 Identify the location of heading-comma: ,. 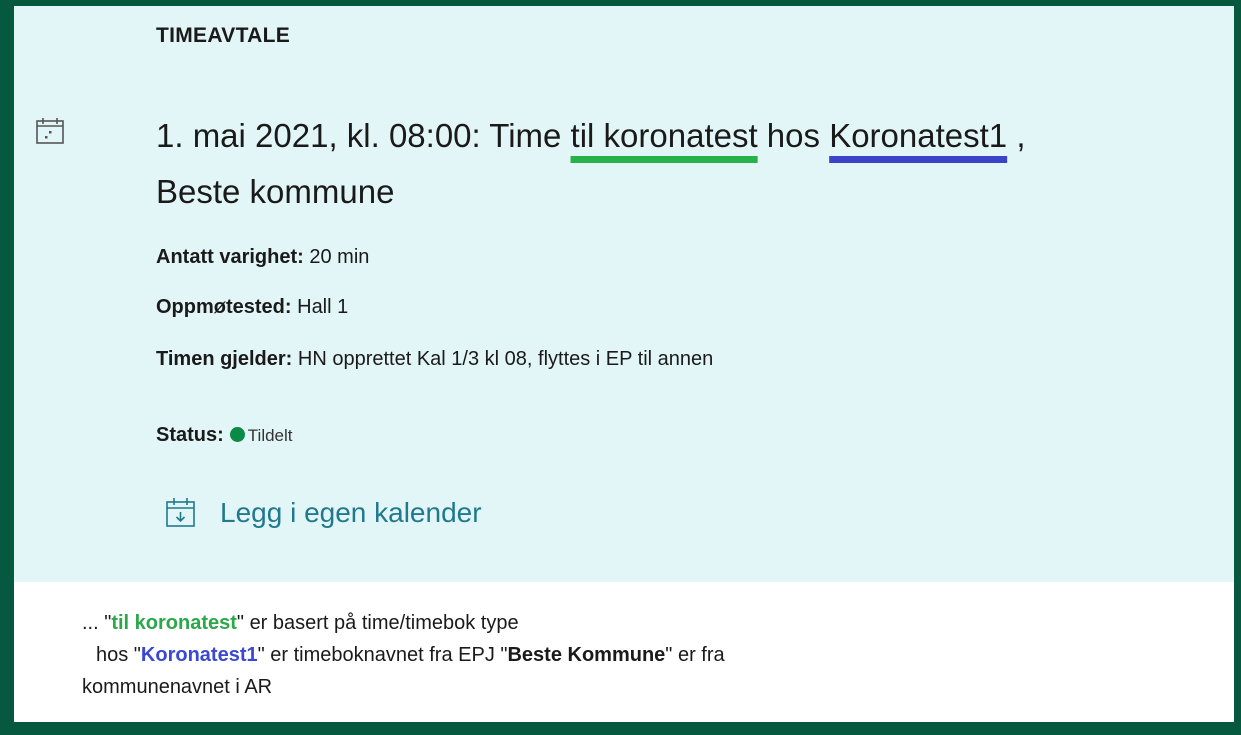
(1016, 135).